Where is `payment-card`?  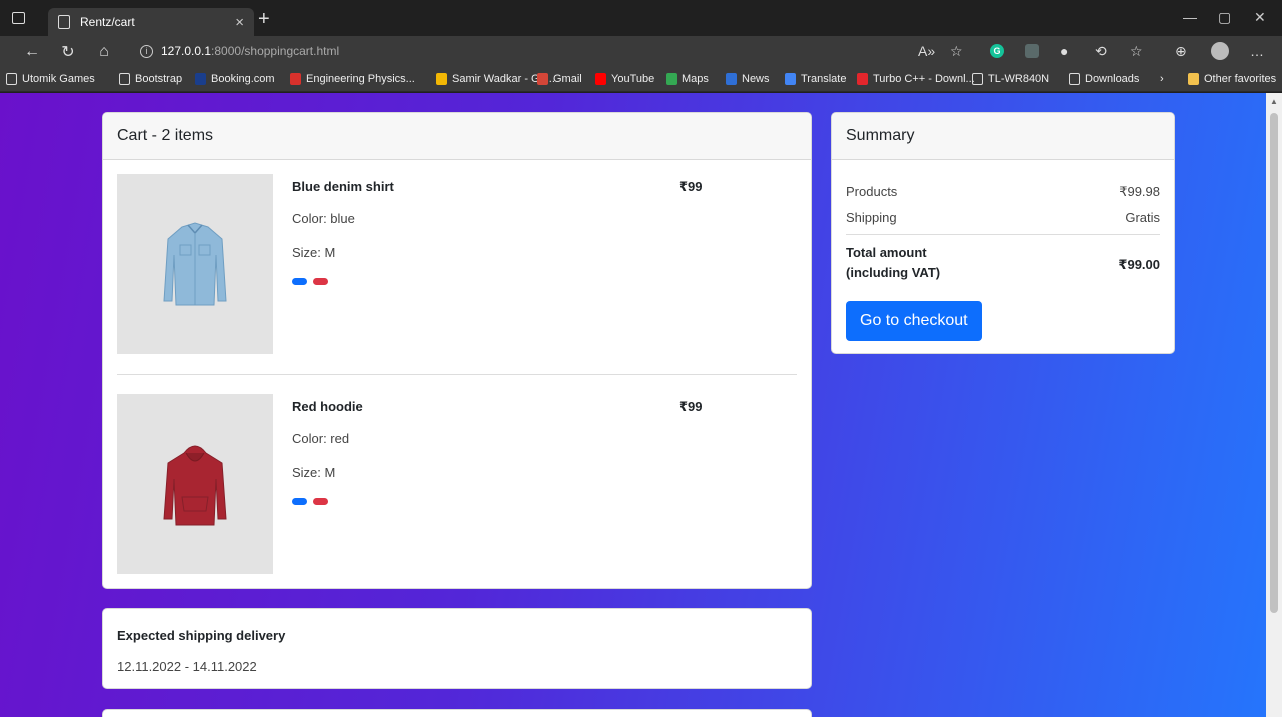 payment-card is located at coordinates (457, 713).